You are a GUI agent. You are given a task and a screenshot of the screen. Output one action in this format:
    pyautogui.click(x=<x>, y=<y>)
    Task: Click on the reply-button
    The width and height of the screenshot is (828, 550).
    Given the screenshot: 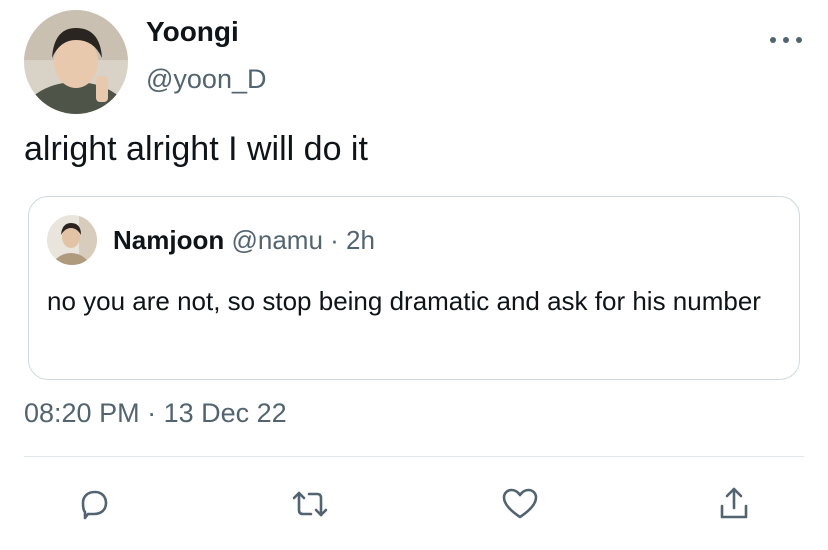 What is the action you would take?
    pyautogui.click(x=94, y=504)
    